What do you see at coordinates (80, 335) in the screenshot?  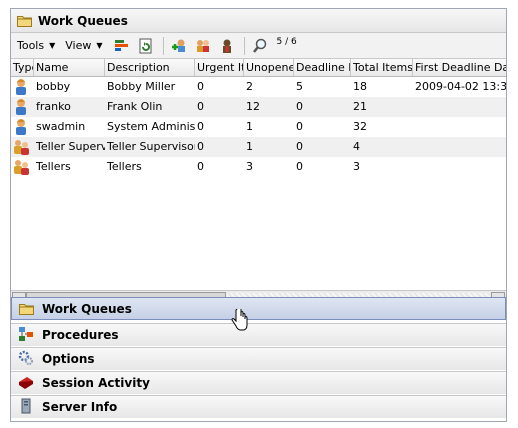 I see `accordion-item-label: Procedures` at bounding box center [80, 335].